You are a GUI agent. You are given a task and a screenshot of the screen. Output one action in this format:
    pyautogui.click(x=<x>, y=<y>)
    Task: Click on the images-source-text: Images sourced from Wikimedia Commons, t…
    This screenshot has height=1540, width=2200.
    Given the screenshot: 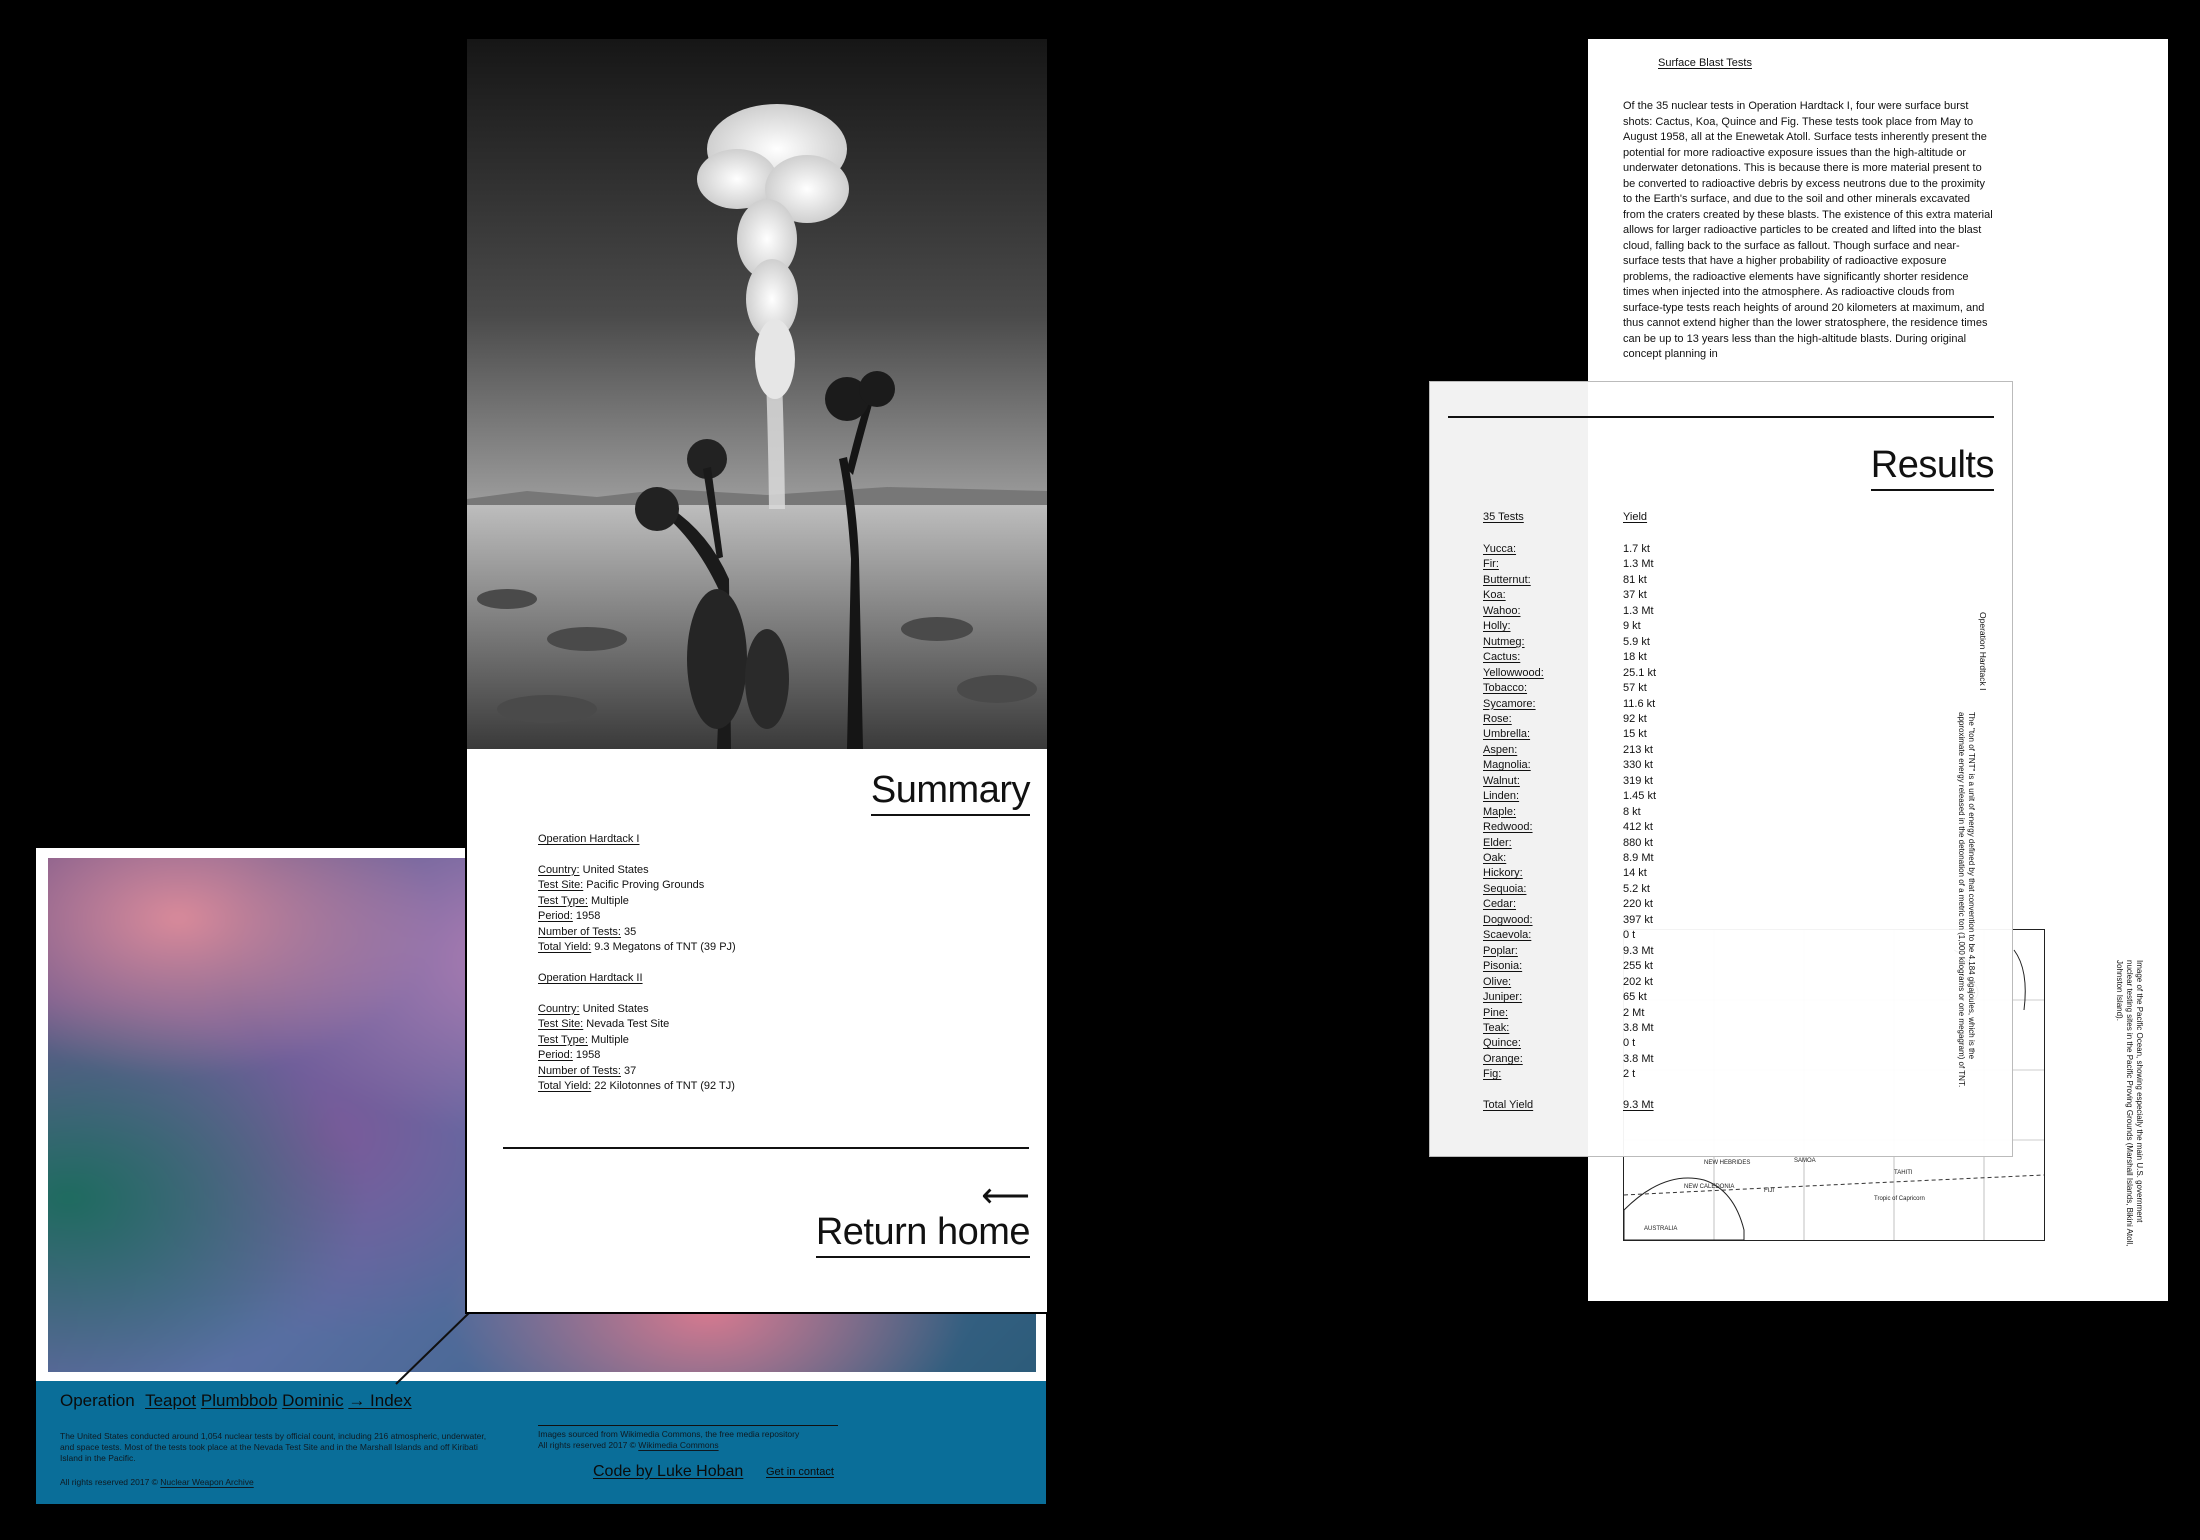 What is the action you would take?
    pyautogui.click(x=669, y=1434)
    